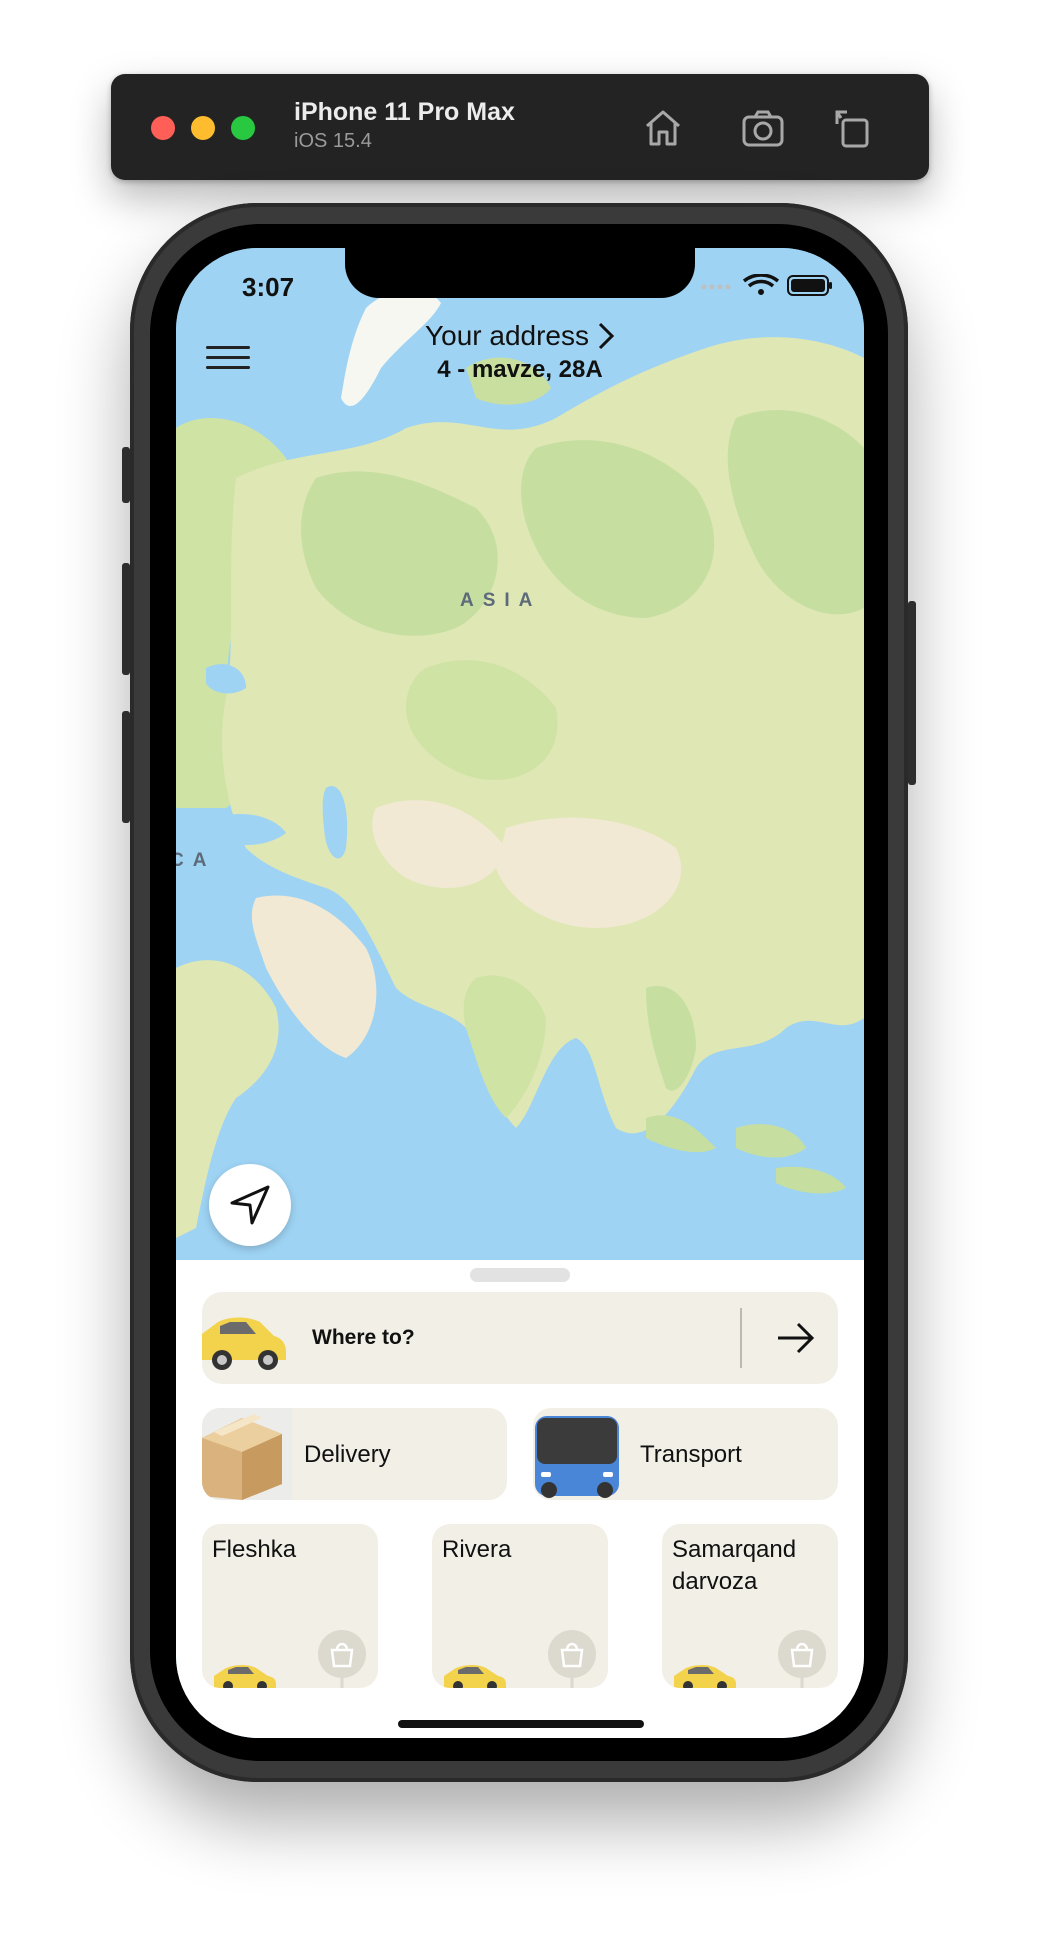 This screenshot has height=1936, width=1040. I want to click on delivery-service-card: Delivery, so click(354, 1454).